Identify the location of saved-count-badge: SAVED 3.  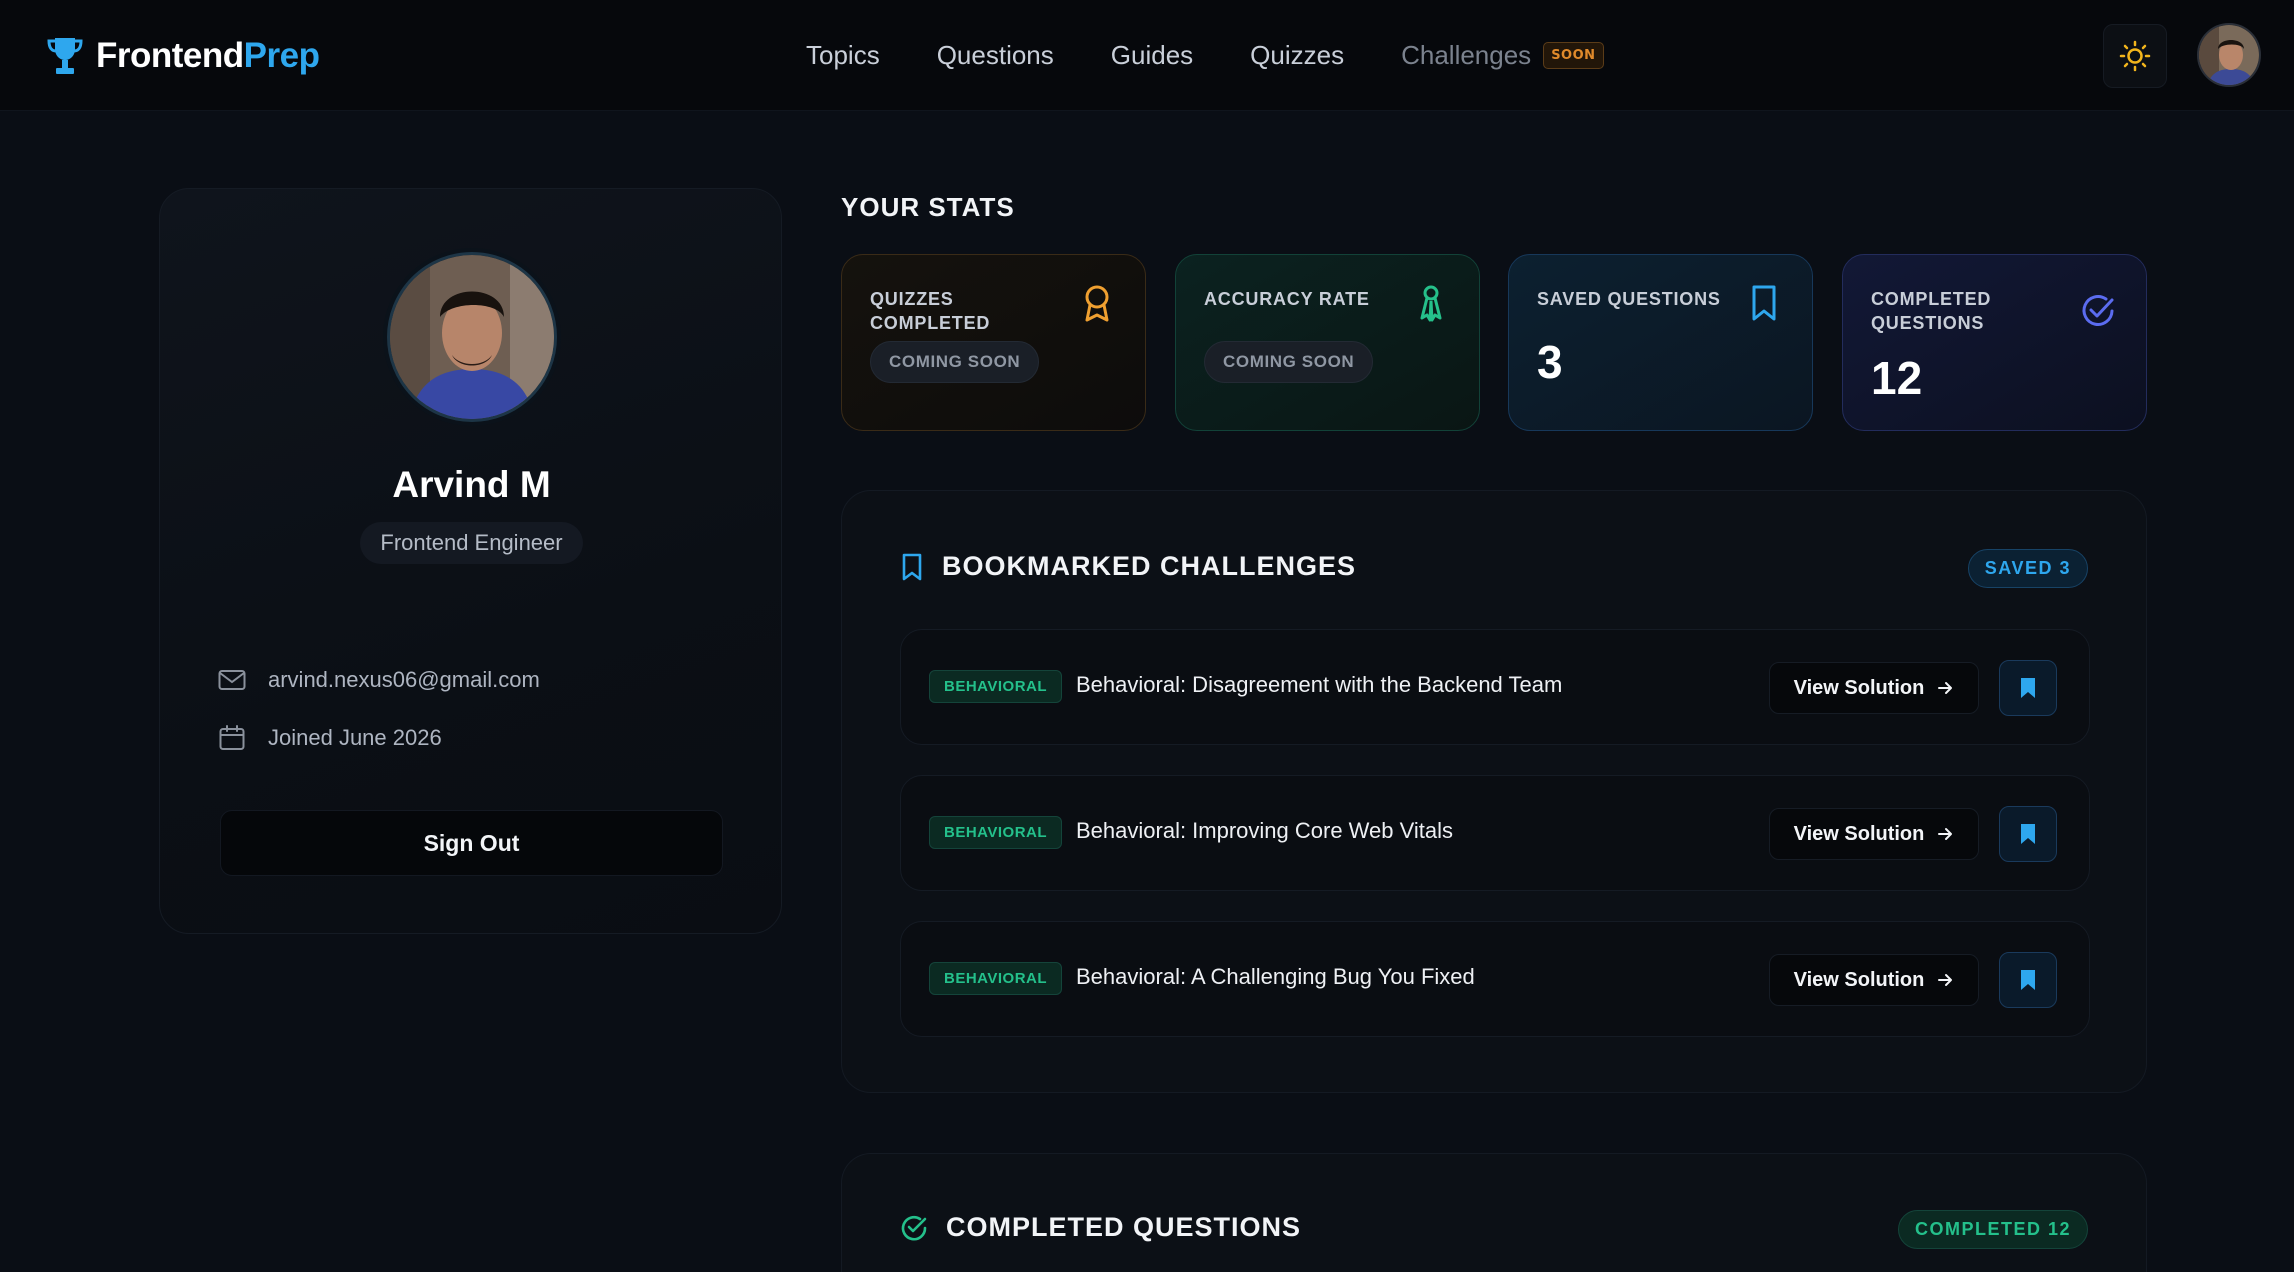
(2027, 568).